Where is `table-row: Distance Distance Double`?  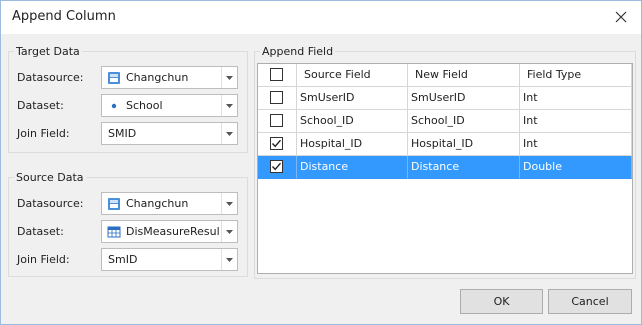 table-row: Distance Distance Double is located at coordinates (445, 167).